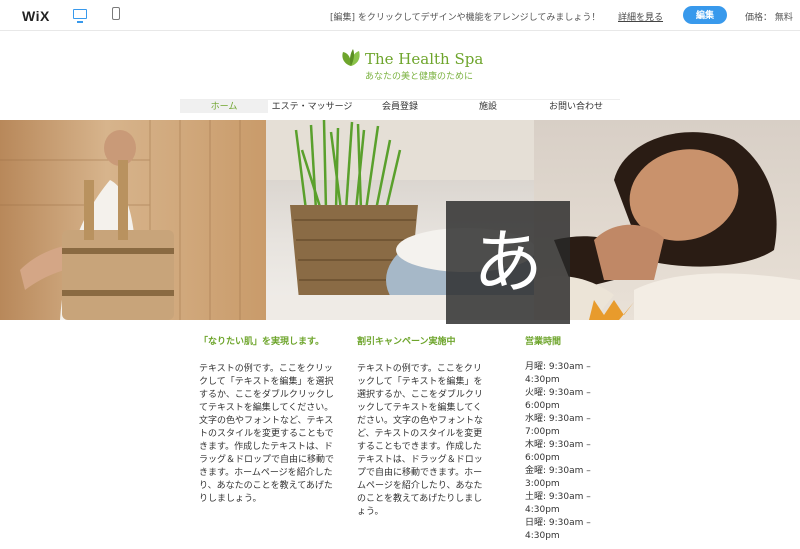 The width and height of the screenshot is (800, 549). Describe the element at coordinates (424, 59) in the screenshot. I see `site-title: The Health Spa` at that location.